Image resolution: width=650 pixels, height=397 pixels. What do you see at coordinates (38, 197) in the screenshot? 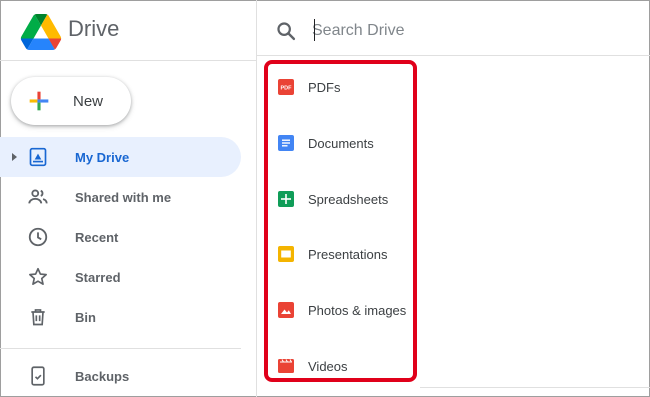
I see `shared-icon` at bounding box center [38, 197].